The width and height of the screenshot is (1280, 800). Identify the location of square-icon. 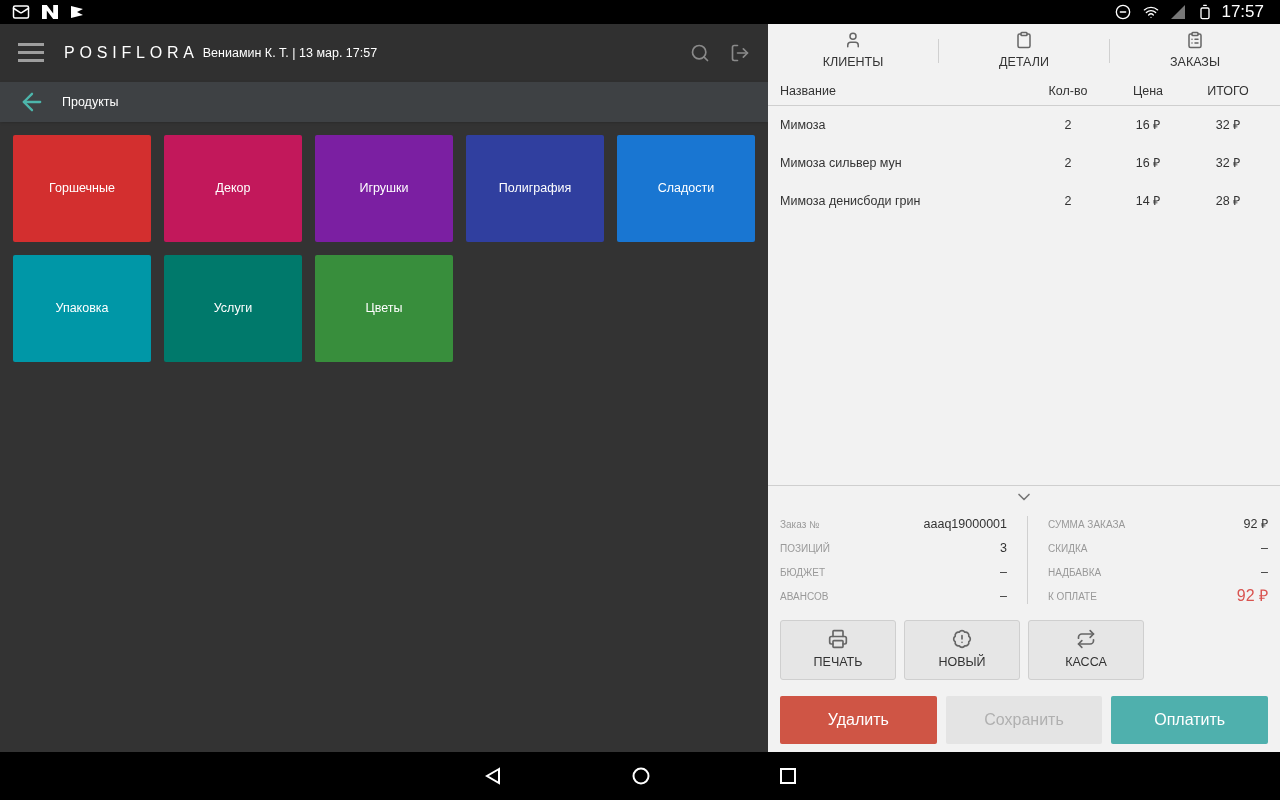
(788, 776).